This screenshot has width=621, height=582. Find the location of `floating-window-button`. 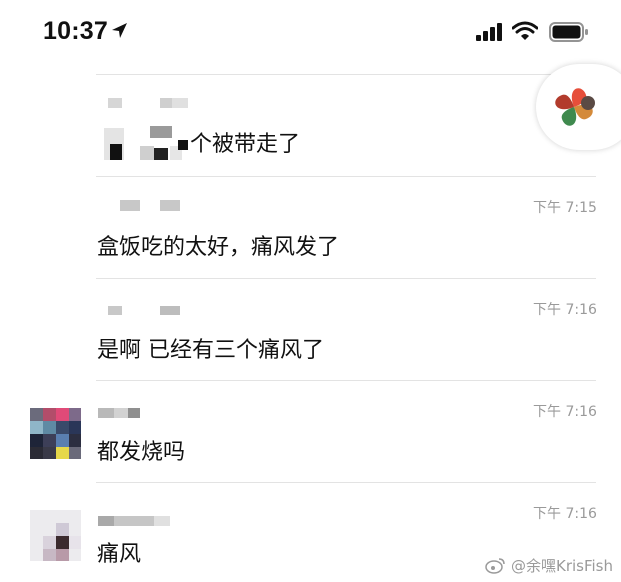

floating-window-button is located at coordinates (578, 107).